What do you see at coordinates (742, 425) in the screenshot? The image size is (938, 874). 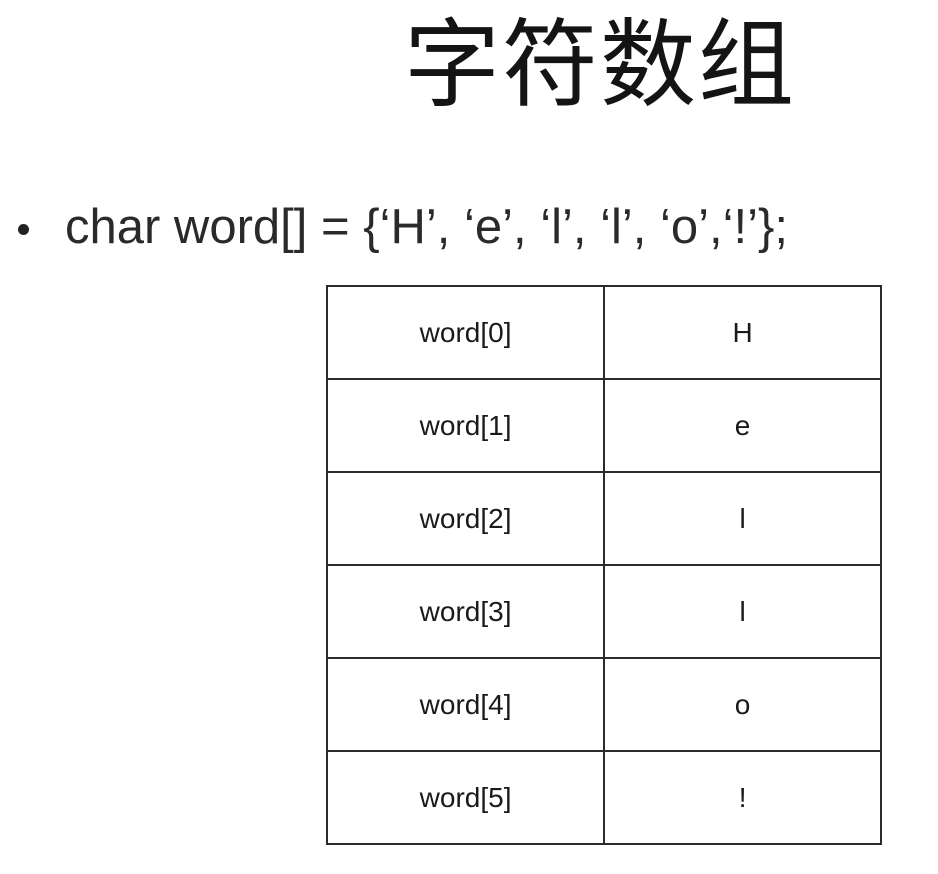 I see `array-value-cell: e` at bounding box center [742, 425].